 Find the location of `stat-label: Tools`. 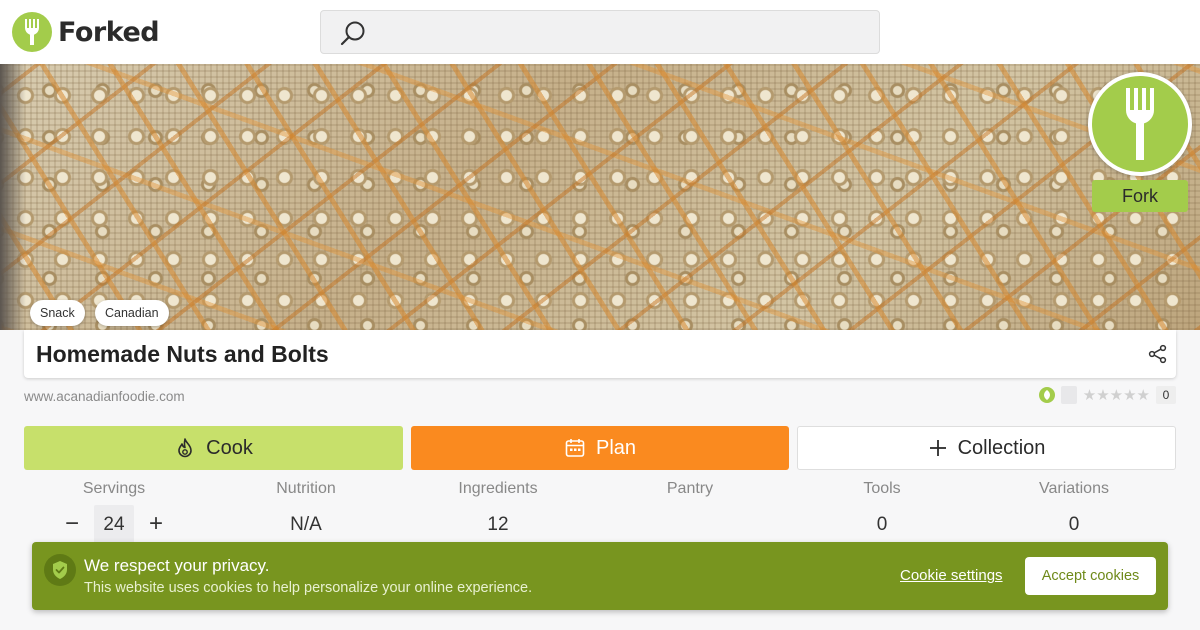

stat-label: Tools is located at coordinates (882, 488).